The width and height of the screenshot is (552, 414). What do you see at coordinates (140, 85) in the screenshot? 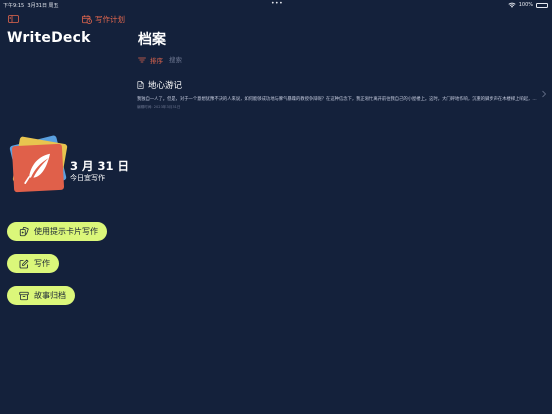
I see `document-icon` at bounding box center [140, 85].